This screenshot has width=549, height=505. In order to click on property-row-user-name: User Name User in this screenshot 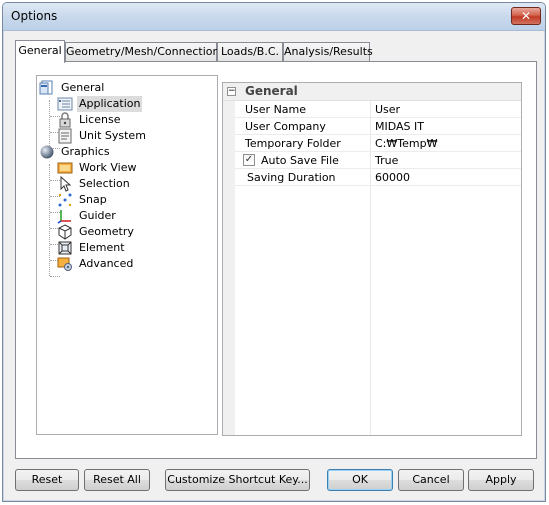, I will do `click(378, 109)`.